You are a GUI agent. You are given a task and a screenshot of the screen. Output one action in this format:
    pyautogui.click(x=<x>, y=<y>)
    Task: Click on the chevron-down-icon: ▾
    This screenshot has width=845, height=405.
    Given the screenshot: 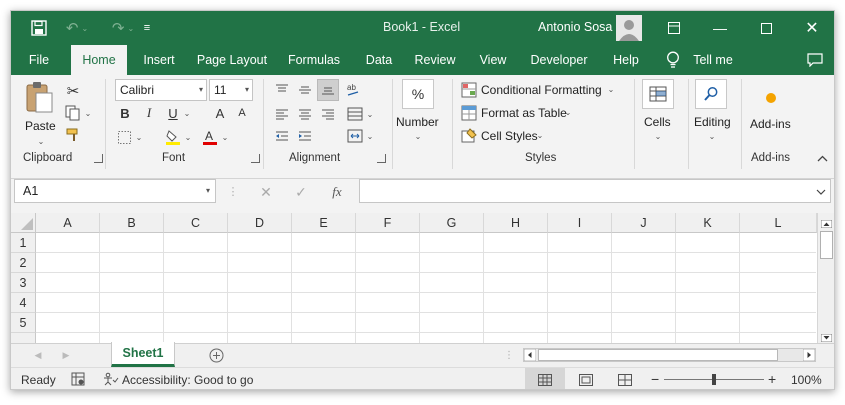 What is the action you would take?
    pyautogui.click(x=208, y=191)
    